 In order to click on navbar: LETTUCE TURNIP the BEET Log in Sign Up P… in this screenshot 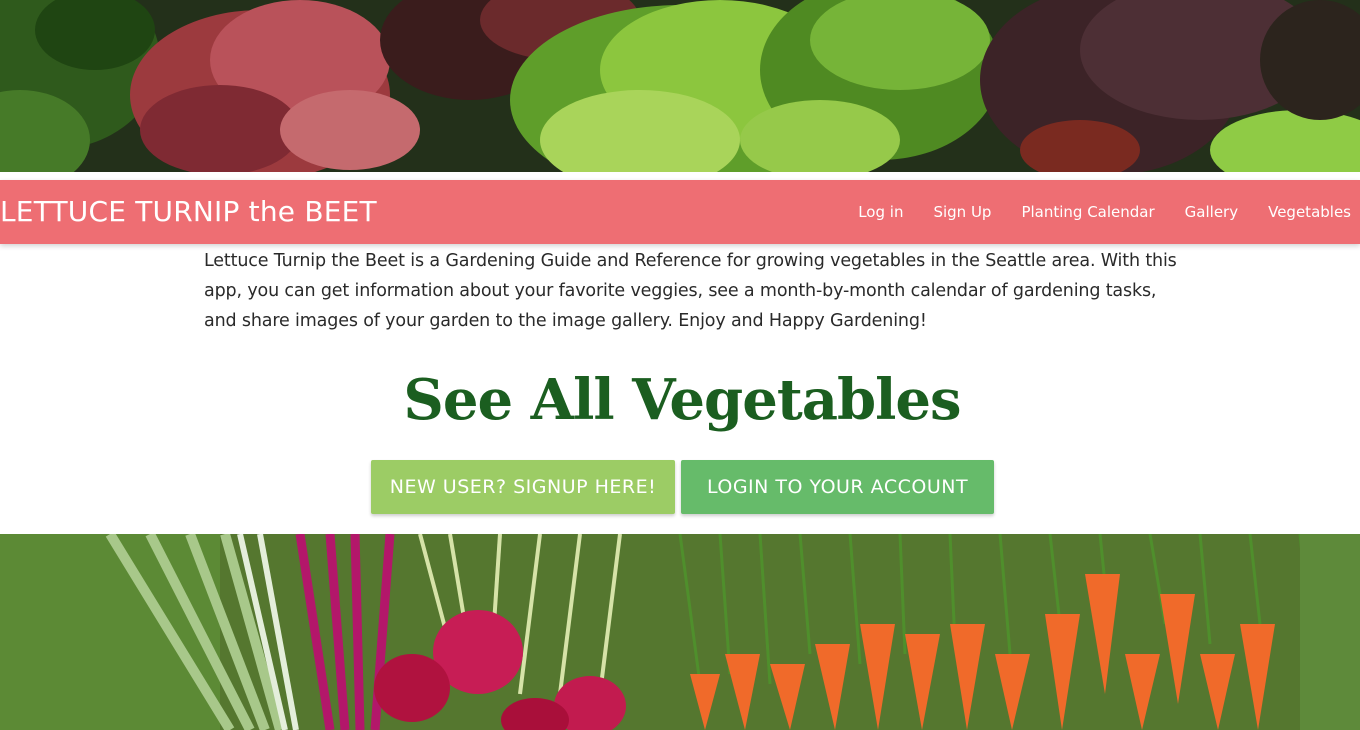, I will do `click(680, 212)`.